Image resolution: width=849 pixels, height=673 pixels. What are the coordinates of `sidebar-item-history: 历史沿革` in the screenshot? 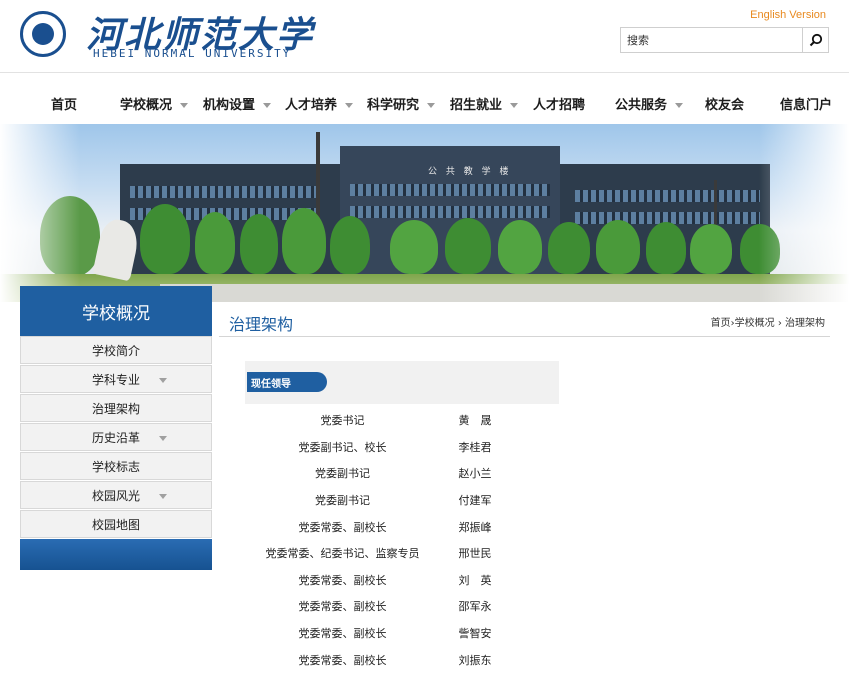 It's located at (116, 437).